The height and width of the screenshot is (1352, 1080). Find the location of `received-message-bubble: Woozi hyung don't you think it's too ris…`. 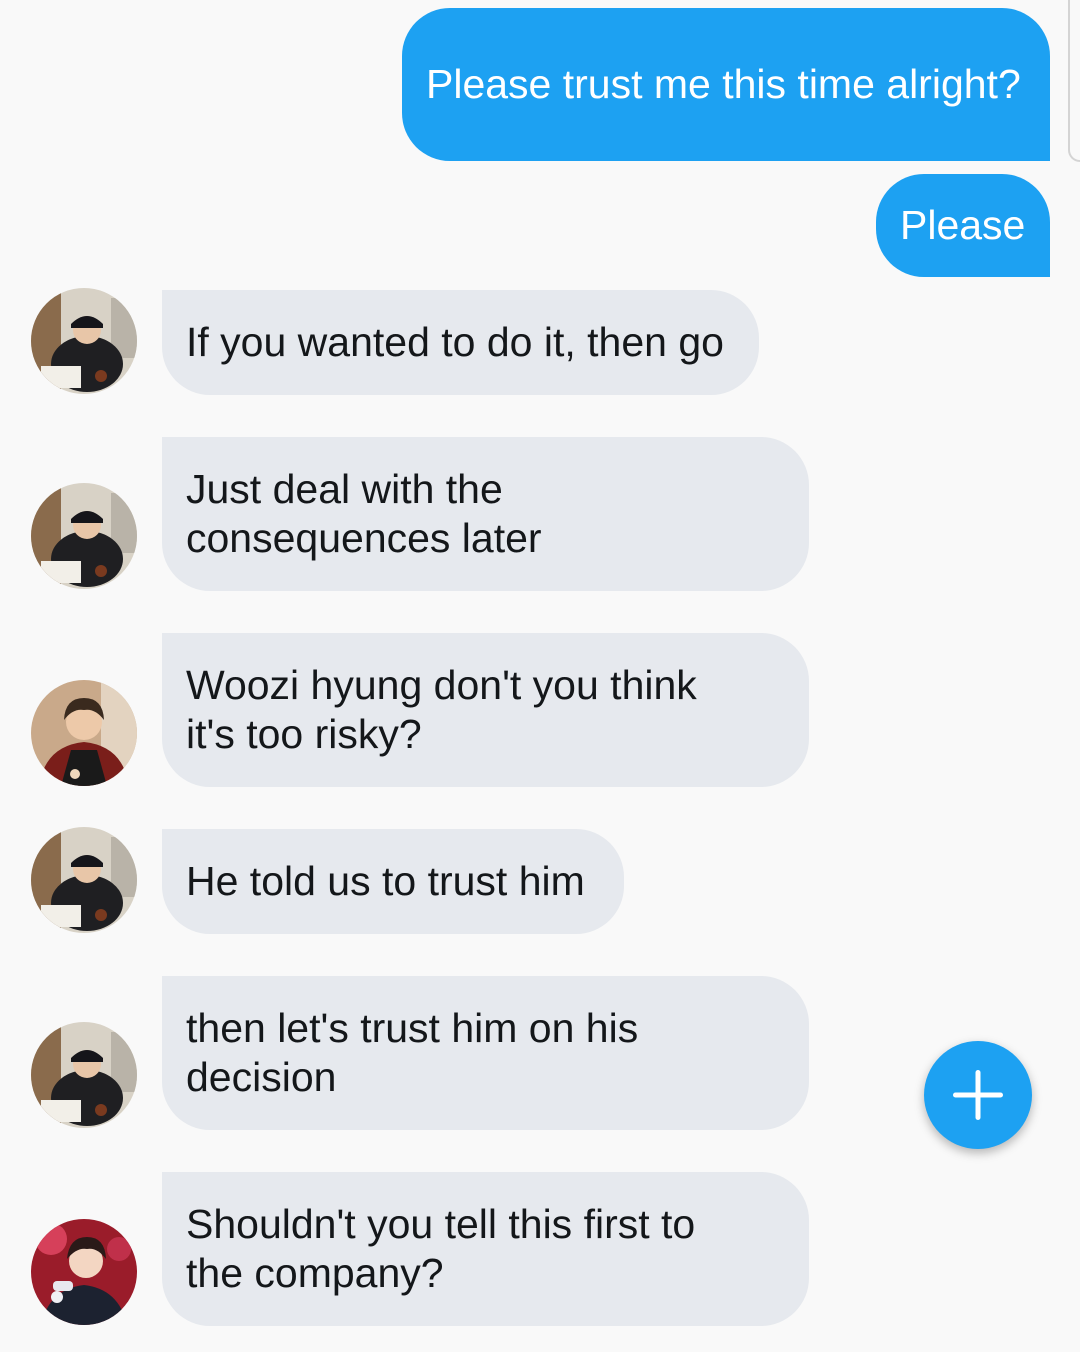

received-message-bubble: Woozi hyung don't you think it's too ris… is located at coordinates (485, 710).